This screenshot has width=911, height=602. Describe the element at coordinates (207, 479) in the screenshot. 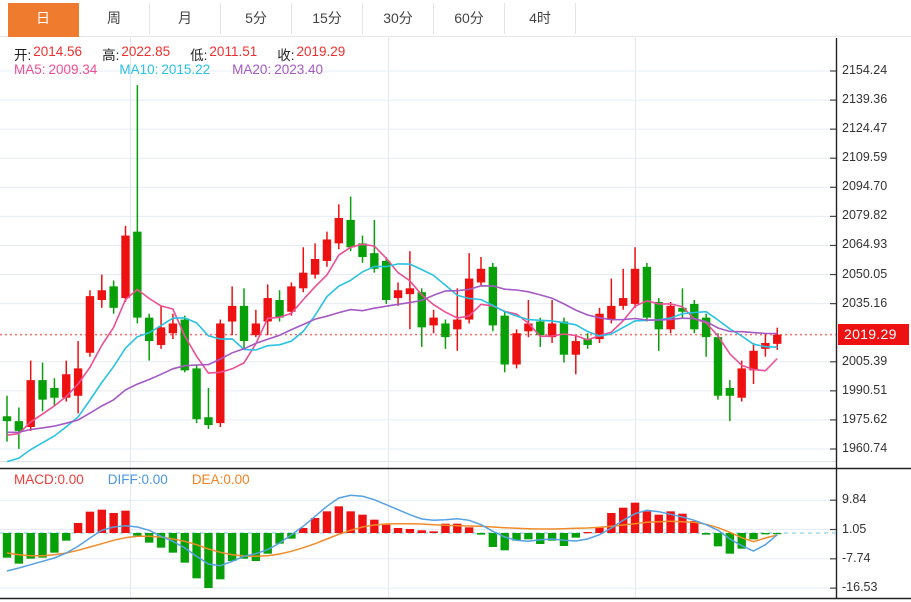

I see `dea-label: DEA:` at that location.